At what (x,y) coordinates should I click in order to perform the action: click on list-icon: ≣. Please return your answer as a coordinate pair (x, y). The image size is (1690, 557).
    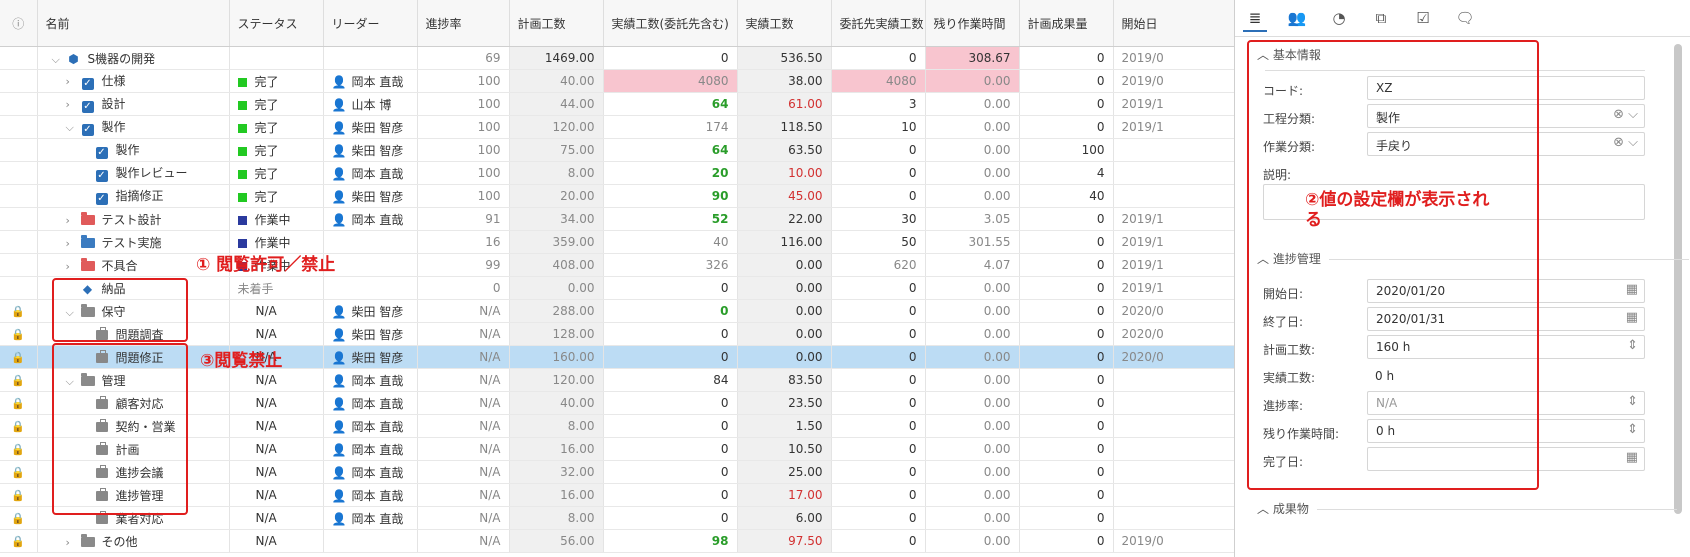
    Looking at the image, I should click on (1255, 19).